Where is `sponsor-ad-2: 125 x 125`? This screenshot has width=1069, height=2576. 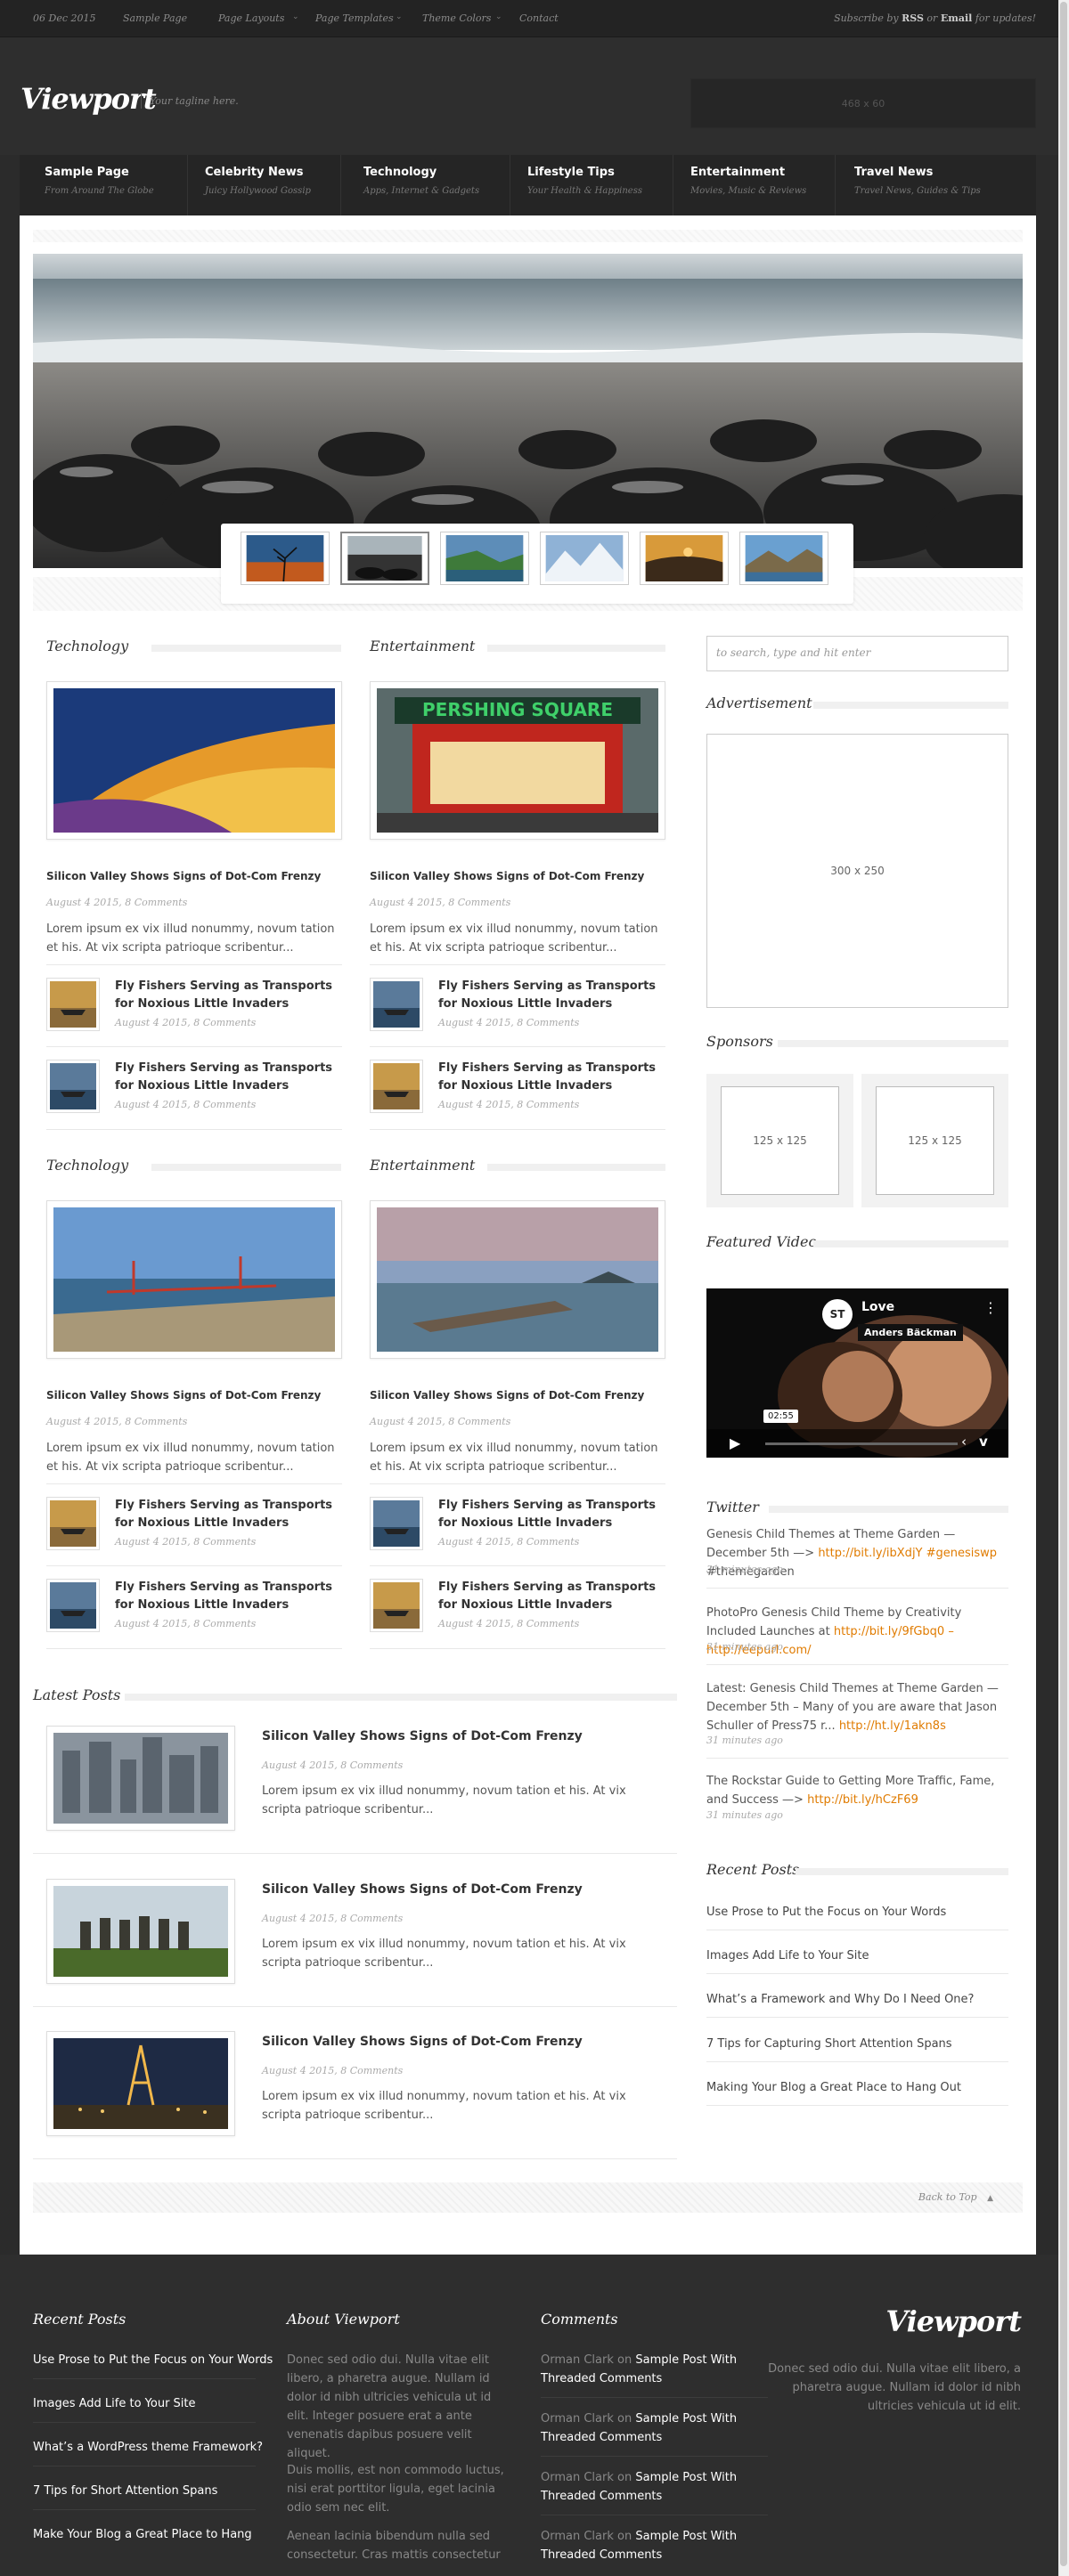 sponsor-ad-2: 125 x 125 is located at coordinates (935, 1140).